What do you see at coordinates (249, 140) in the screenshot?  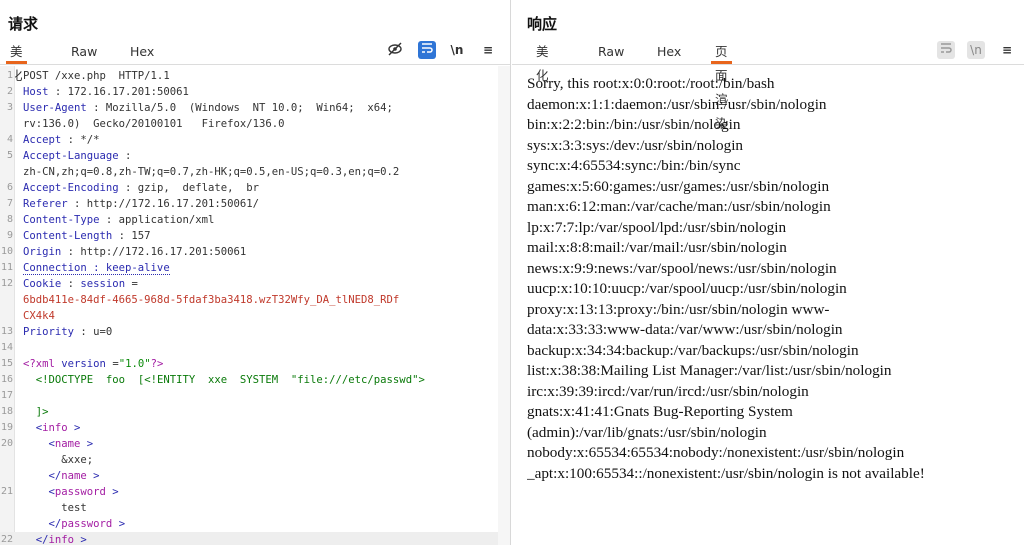 I see `editor-line: 4 Accept : */*` at bounding box center [249, 140].